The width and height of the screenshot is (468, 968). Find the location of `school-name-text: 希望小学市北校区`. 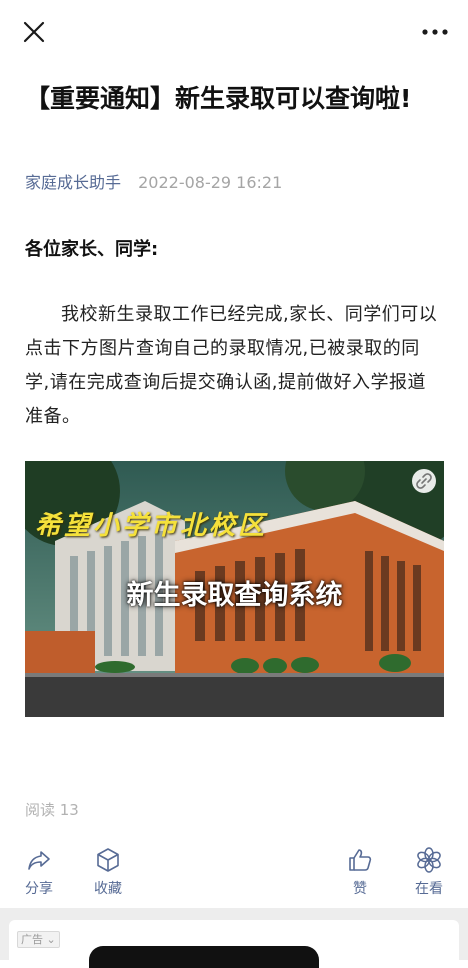

school-name-text: 希望小学市北校区 is located at coordinates (151, 526).